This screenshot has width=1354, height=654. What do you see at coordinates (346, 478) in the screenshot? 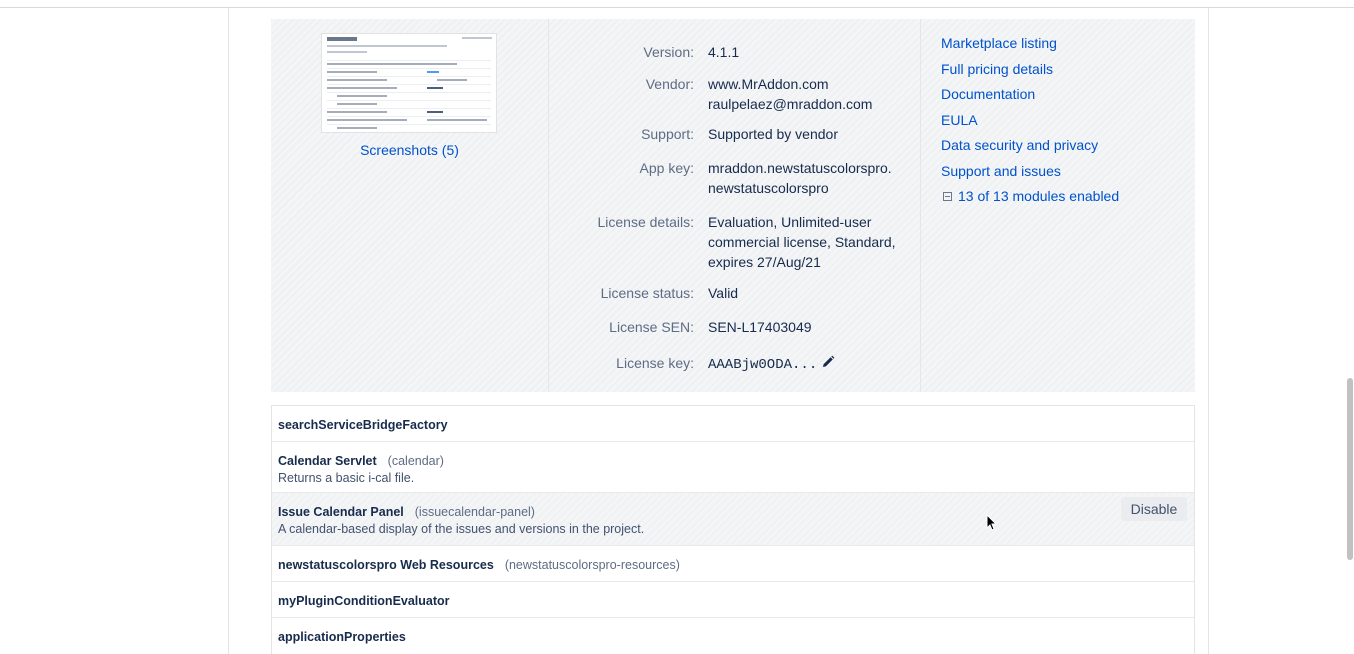
I see `module-description: Returns a basic i-cal file.` at bounding box center [346, 478].